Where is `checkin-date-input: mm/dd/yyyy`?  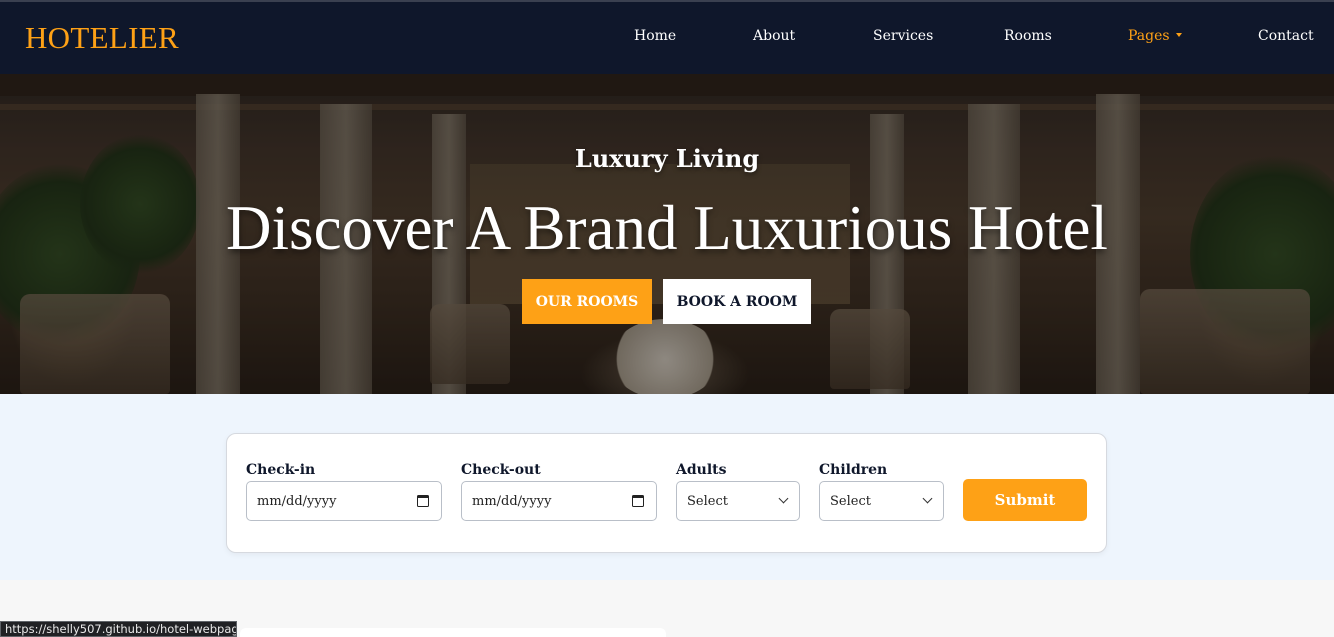 checkin-date-input: mm/dd/yyyy is located at coordinates (344, 501).